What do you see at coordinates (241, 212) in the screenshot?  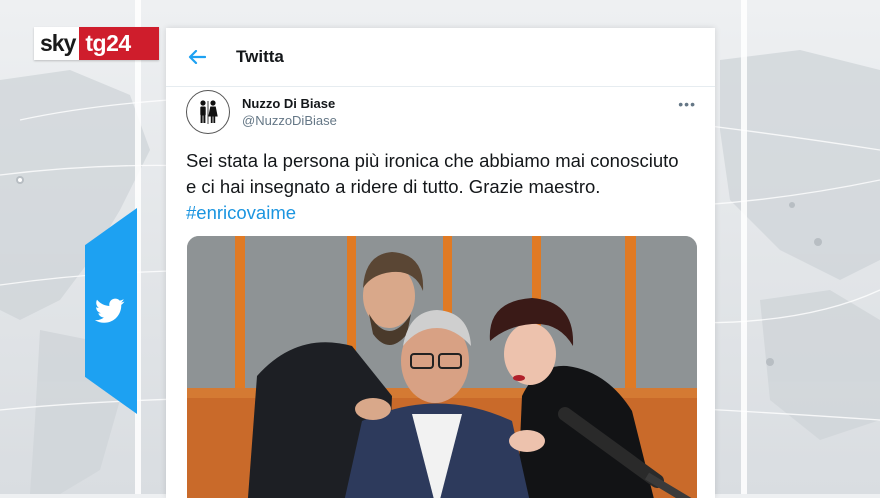 I see `hashtag-link: #enricovaime` at bounding box center [241, 212].